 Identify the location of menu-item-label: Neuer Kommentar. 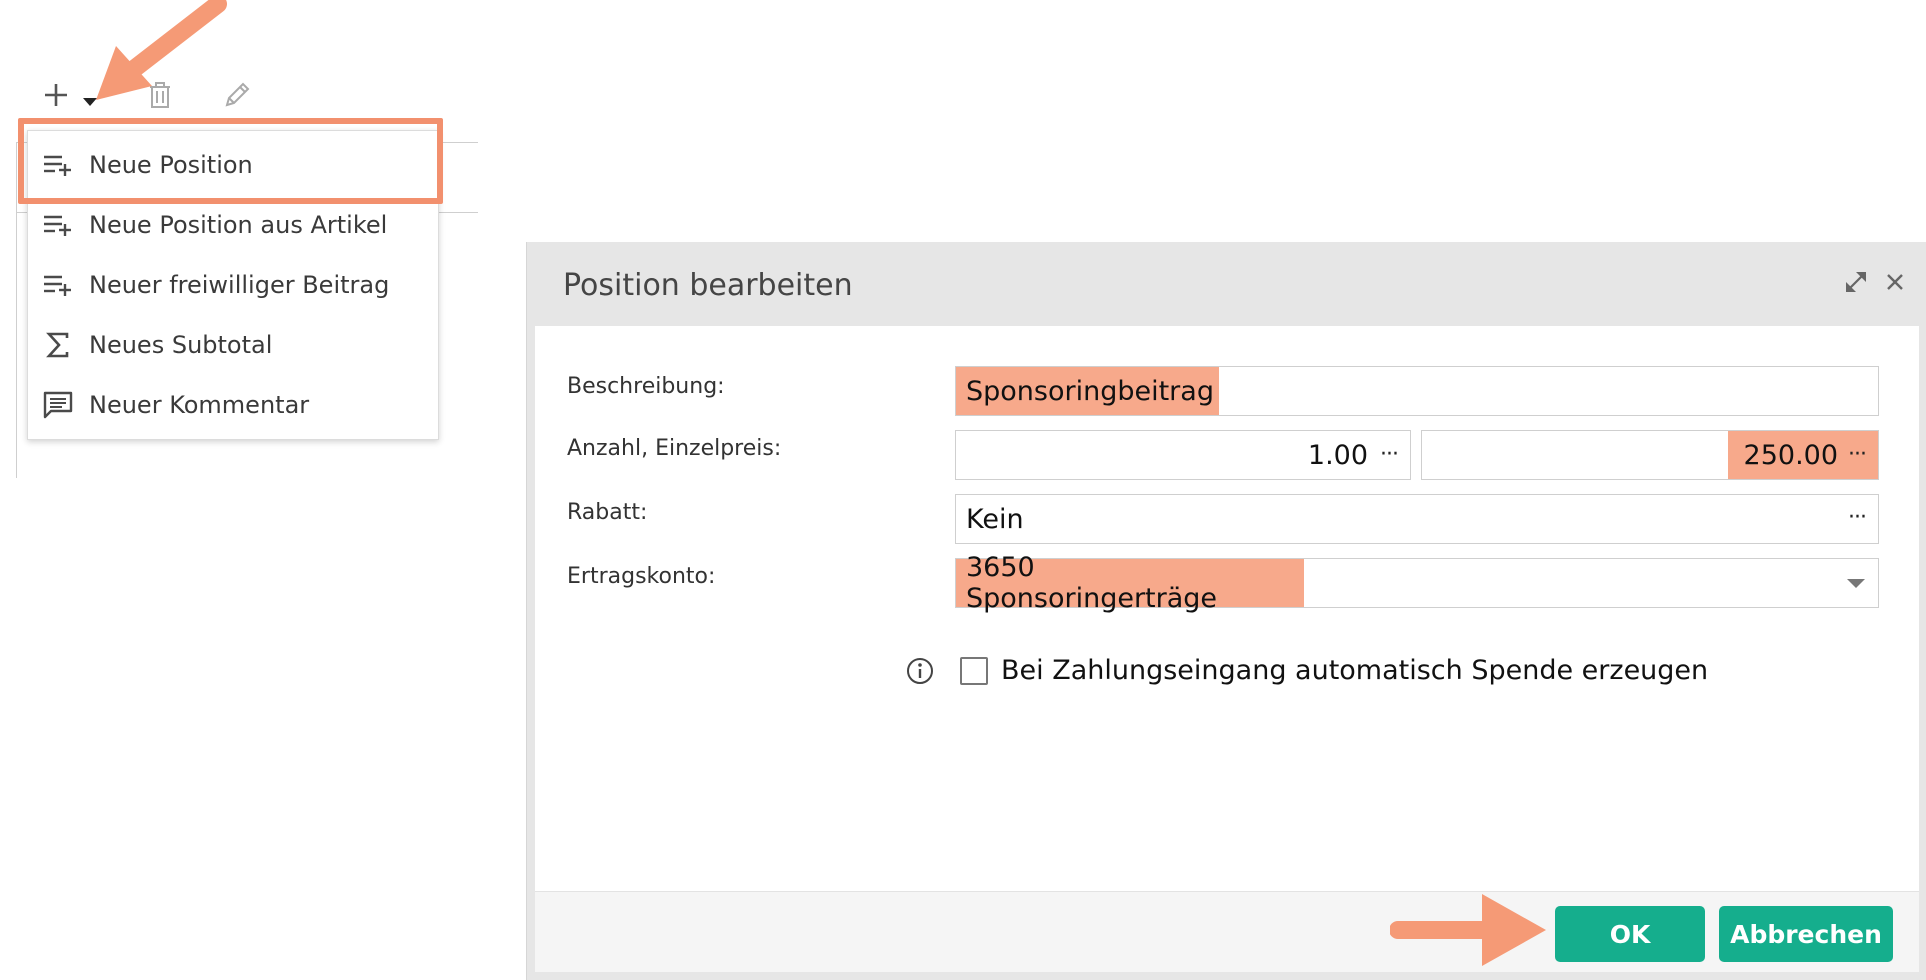
(199, 405).